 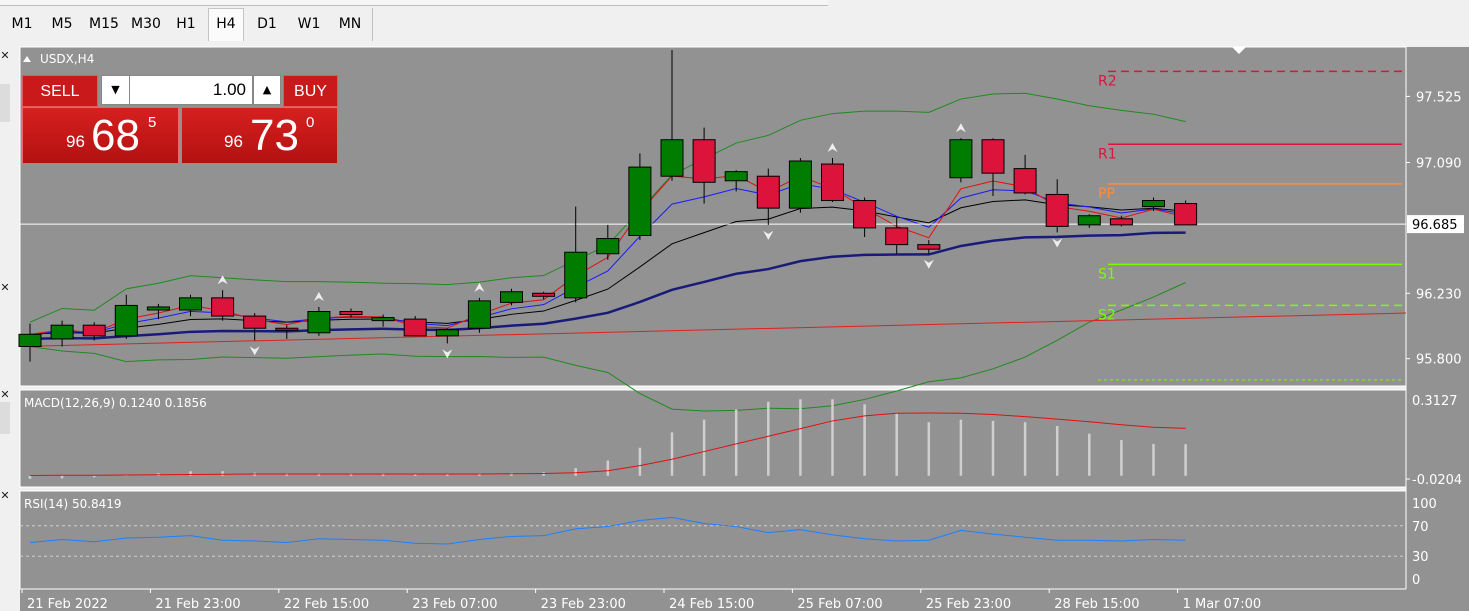 I want to click on symbol-label: USDX,H4, so click(x=67, y=59).